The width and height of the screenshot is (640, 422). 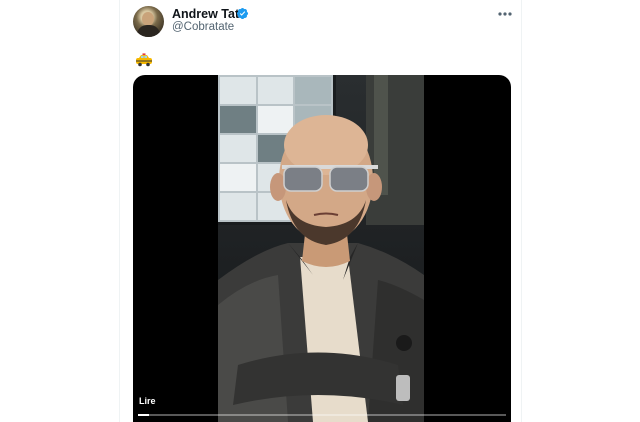 What do you see at coordinates (144, 415) in the screenshot?
I see `video-progress-fill` at bounding box center [144, 415].